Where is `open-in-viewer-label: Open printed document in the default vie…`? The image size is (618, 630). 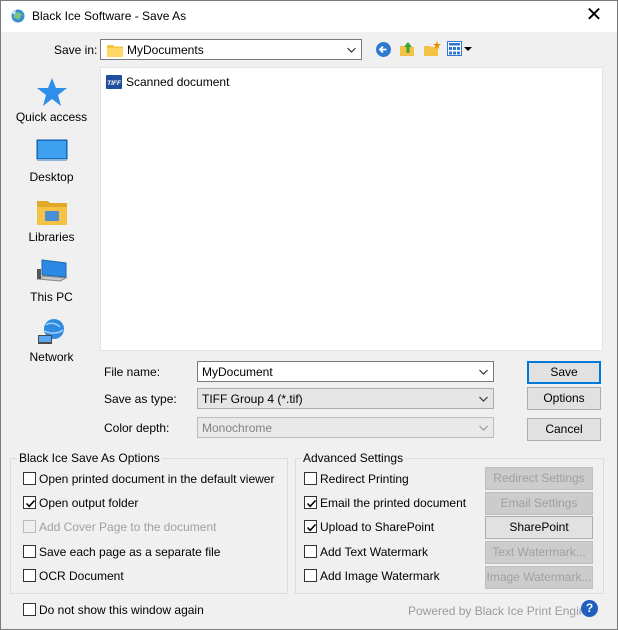
open-in-viewer-label: Open printed document in the default vie… is located at coordinates (157, 479).